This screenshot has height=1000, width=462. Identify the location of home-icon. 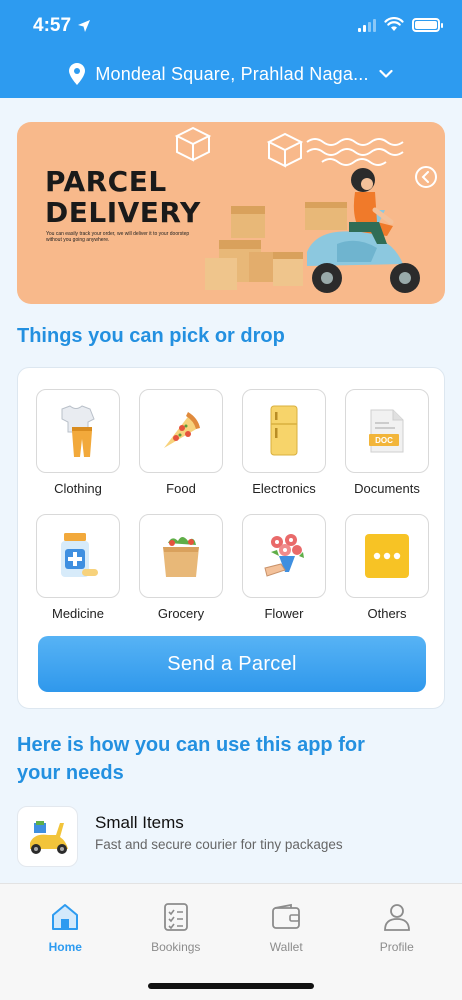
(65, 917).